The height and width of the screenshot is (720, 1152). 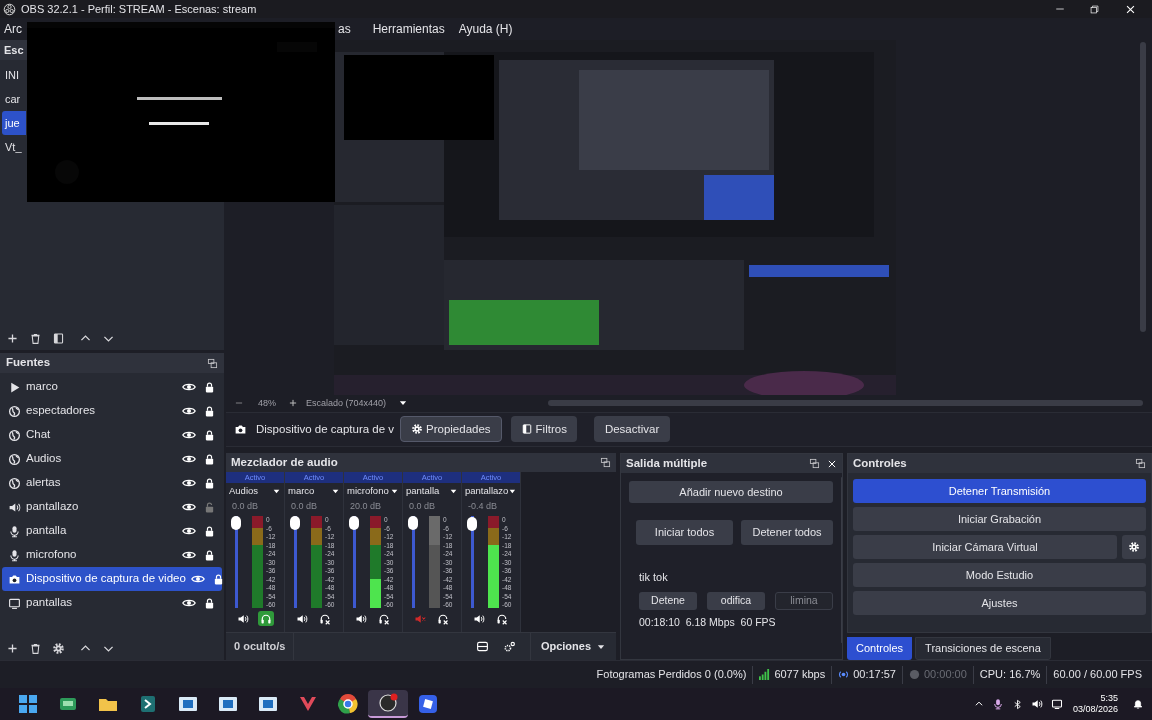 I want to click on monitor-toggle, so click(x=265, y=618).